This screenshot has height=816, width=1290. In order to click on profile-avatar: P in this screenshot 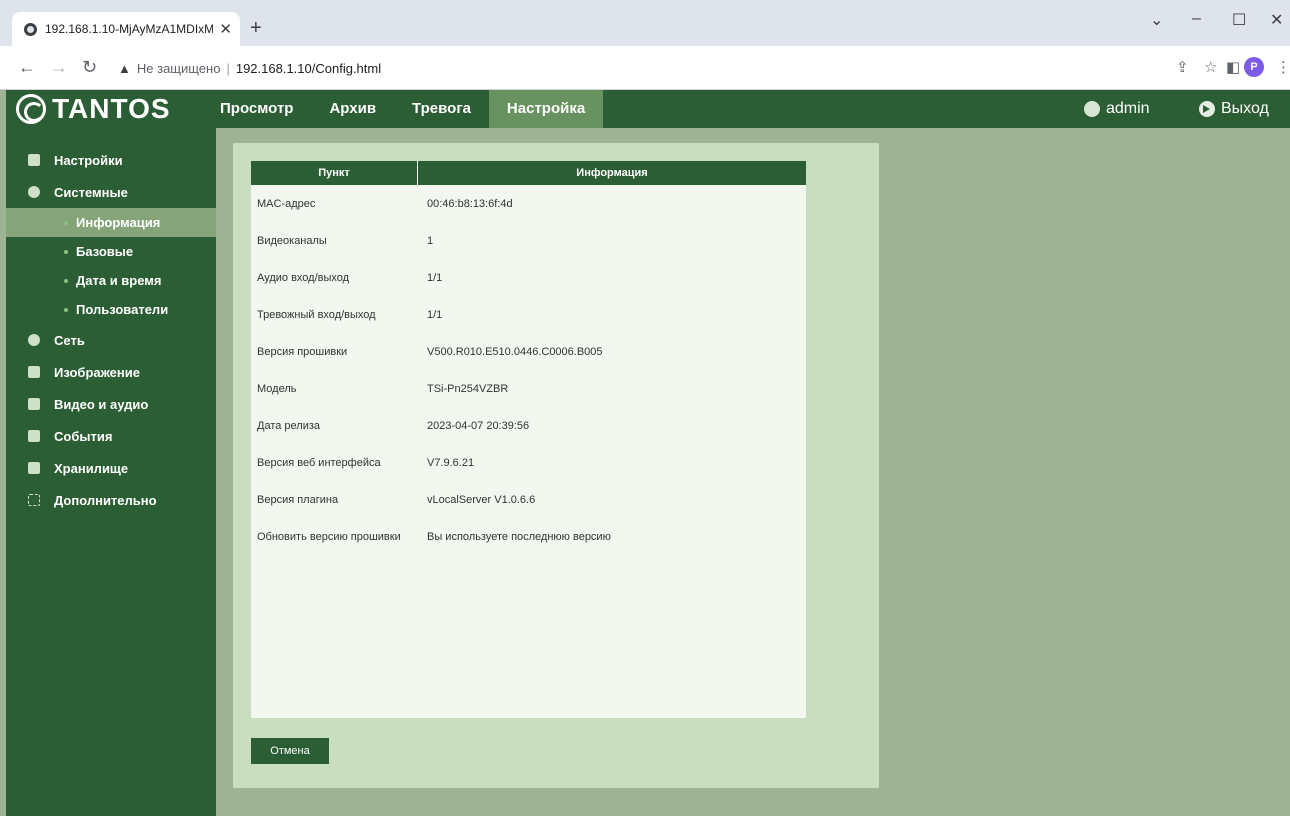, I will do `click(1254, 67)`.